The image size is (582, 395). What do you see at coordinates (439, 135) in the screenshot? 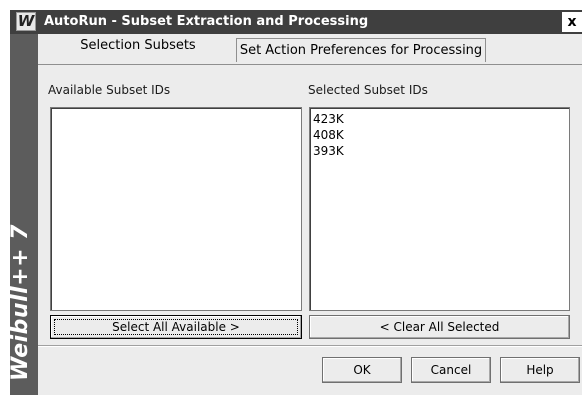
I see `list-item: 408K` at bounding box center [439, 135].